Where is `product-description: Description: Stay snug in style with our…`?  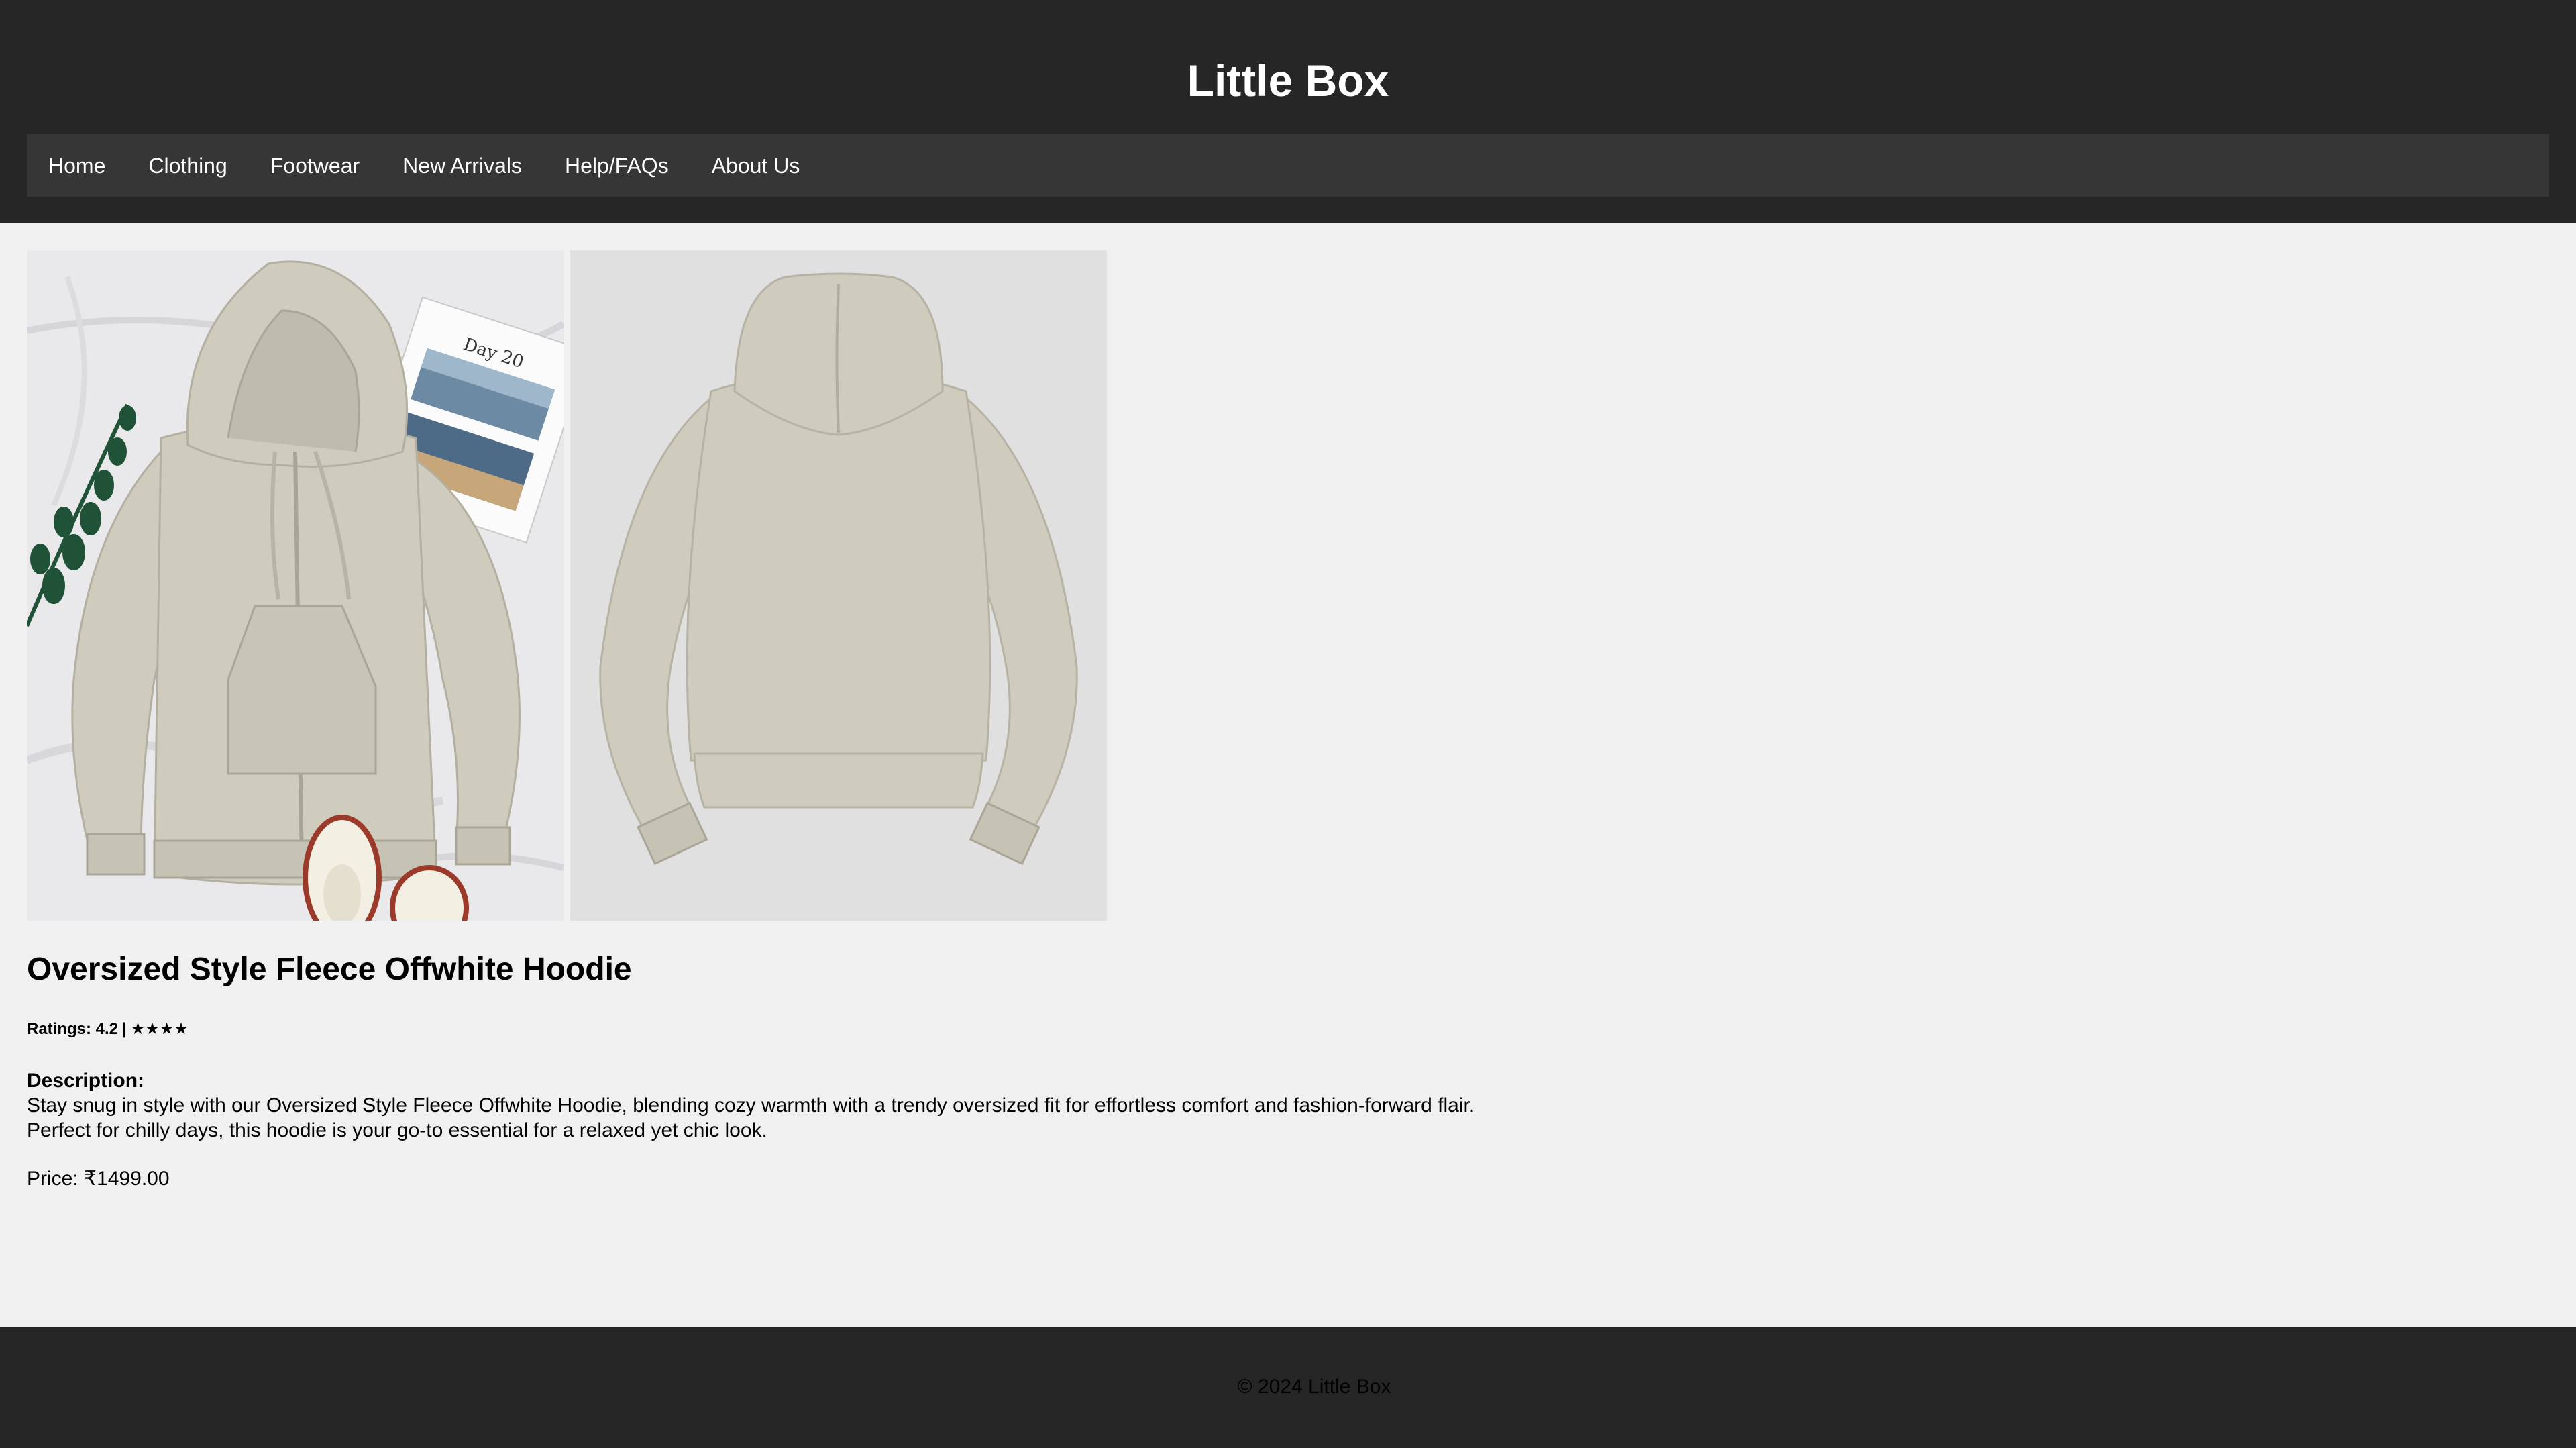
product-description: Description: Stay snug in style with our… is located at coordinates (865, 1105).